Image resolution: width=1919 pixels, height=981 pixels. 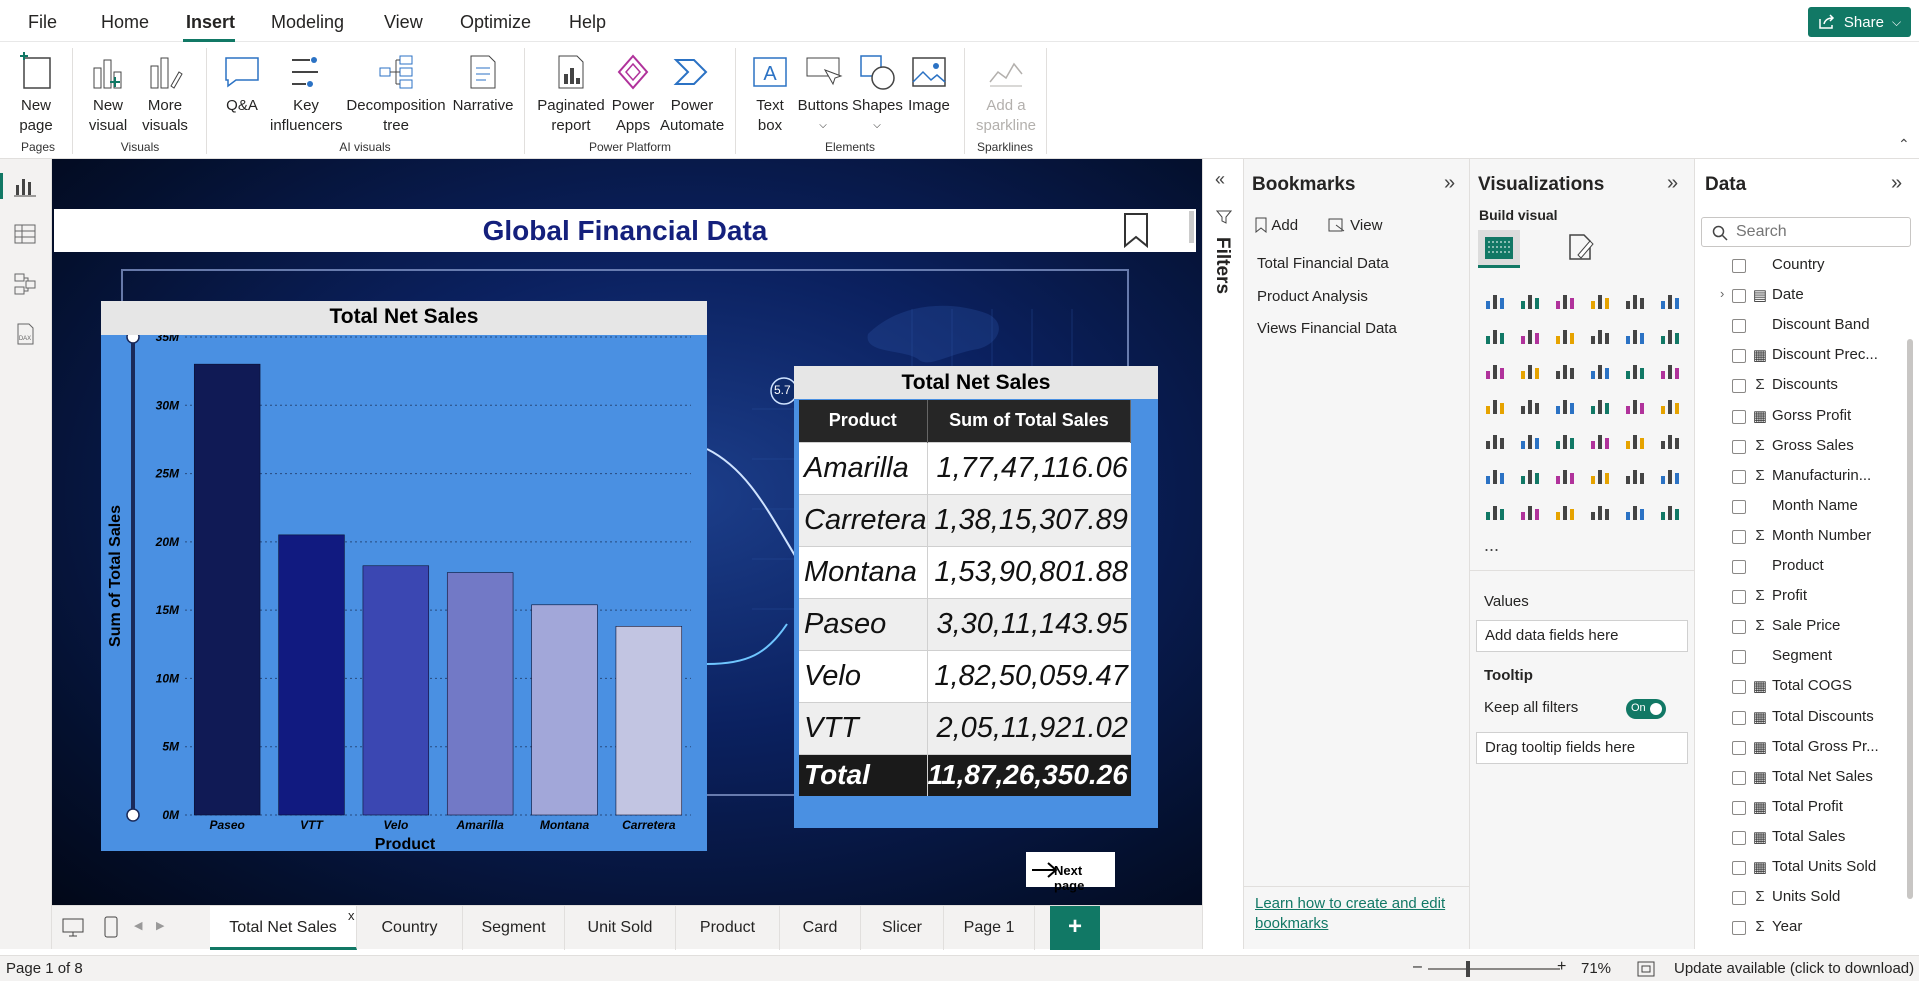 What do you see at coordinates (25, 334) in the screenshot?
I see `dax-query-view-icon: DAX` at bounding box center [25, 334].